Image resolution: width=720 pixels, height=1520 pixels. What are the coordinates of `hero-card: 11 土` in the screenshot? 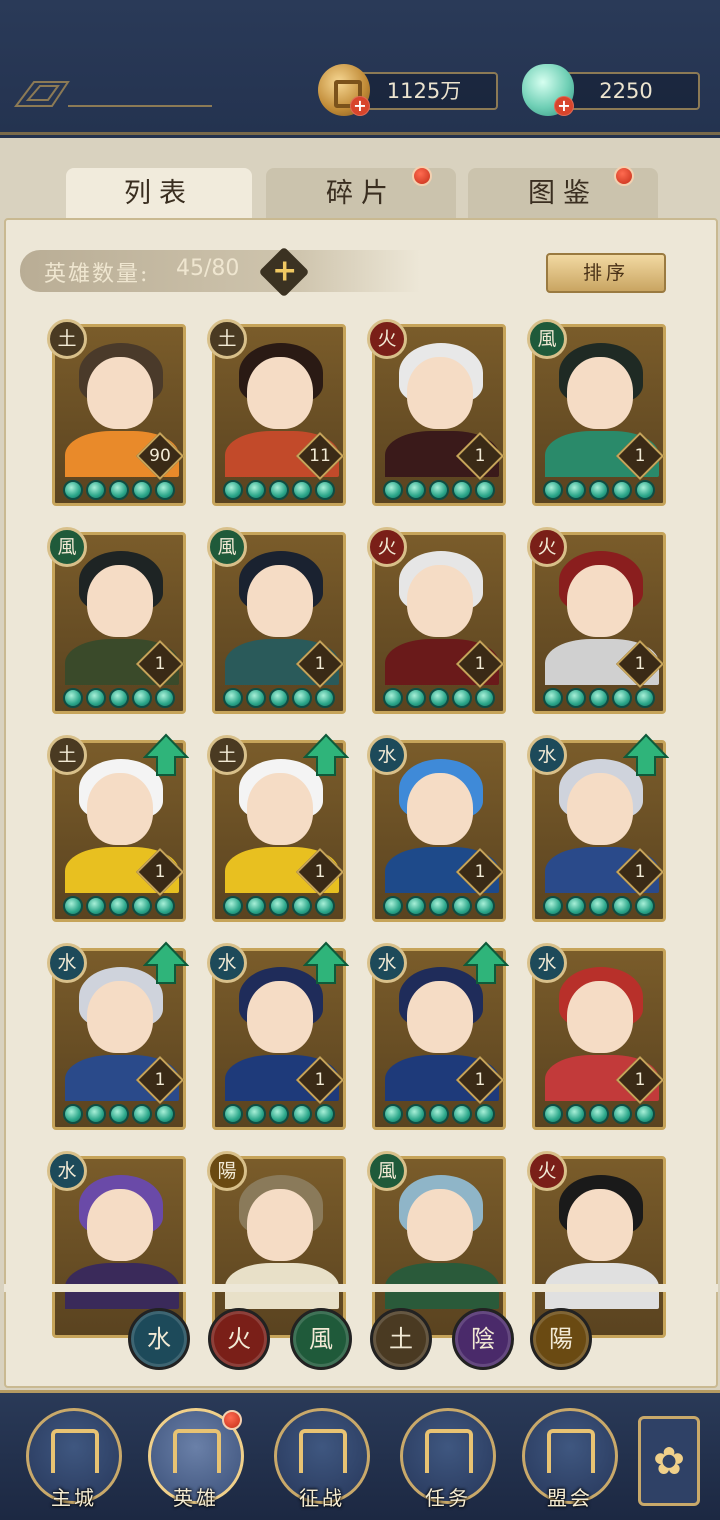 It's located at (276, 412).